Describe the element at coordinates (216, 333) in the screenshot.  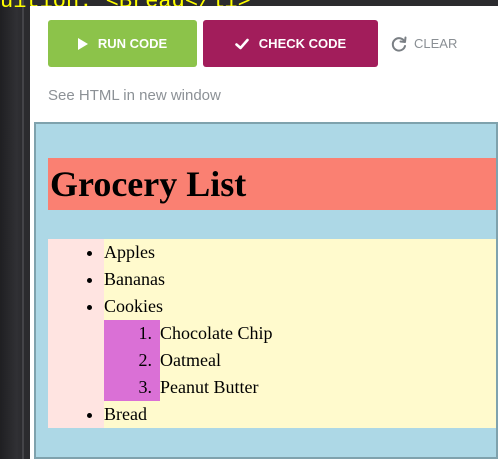
I see `sublist-item-label: Chocolate Chip` at that location.